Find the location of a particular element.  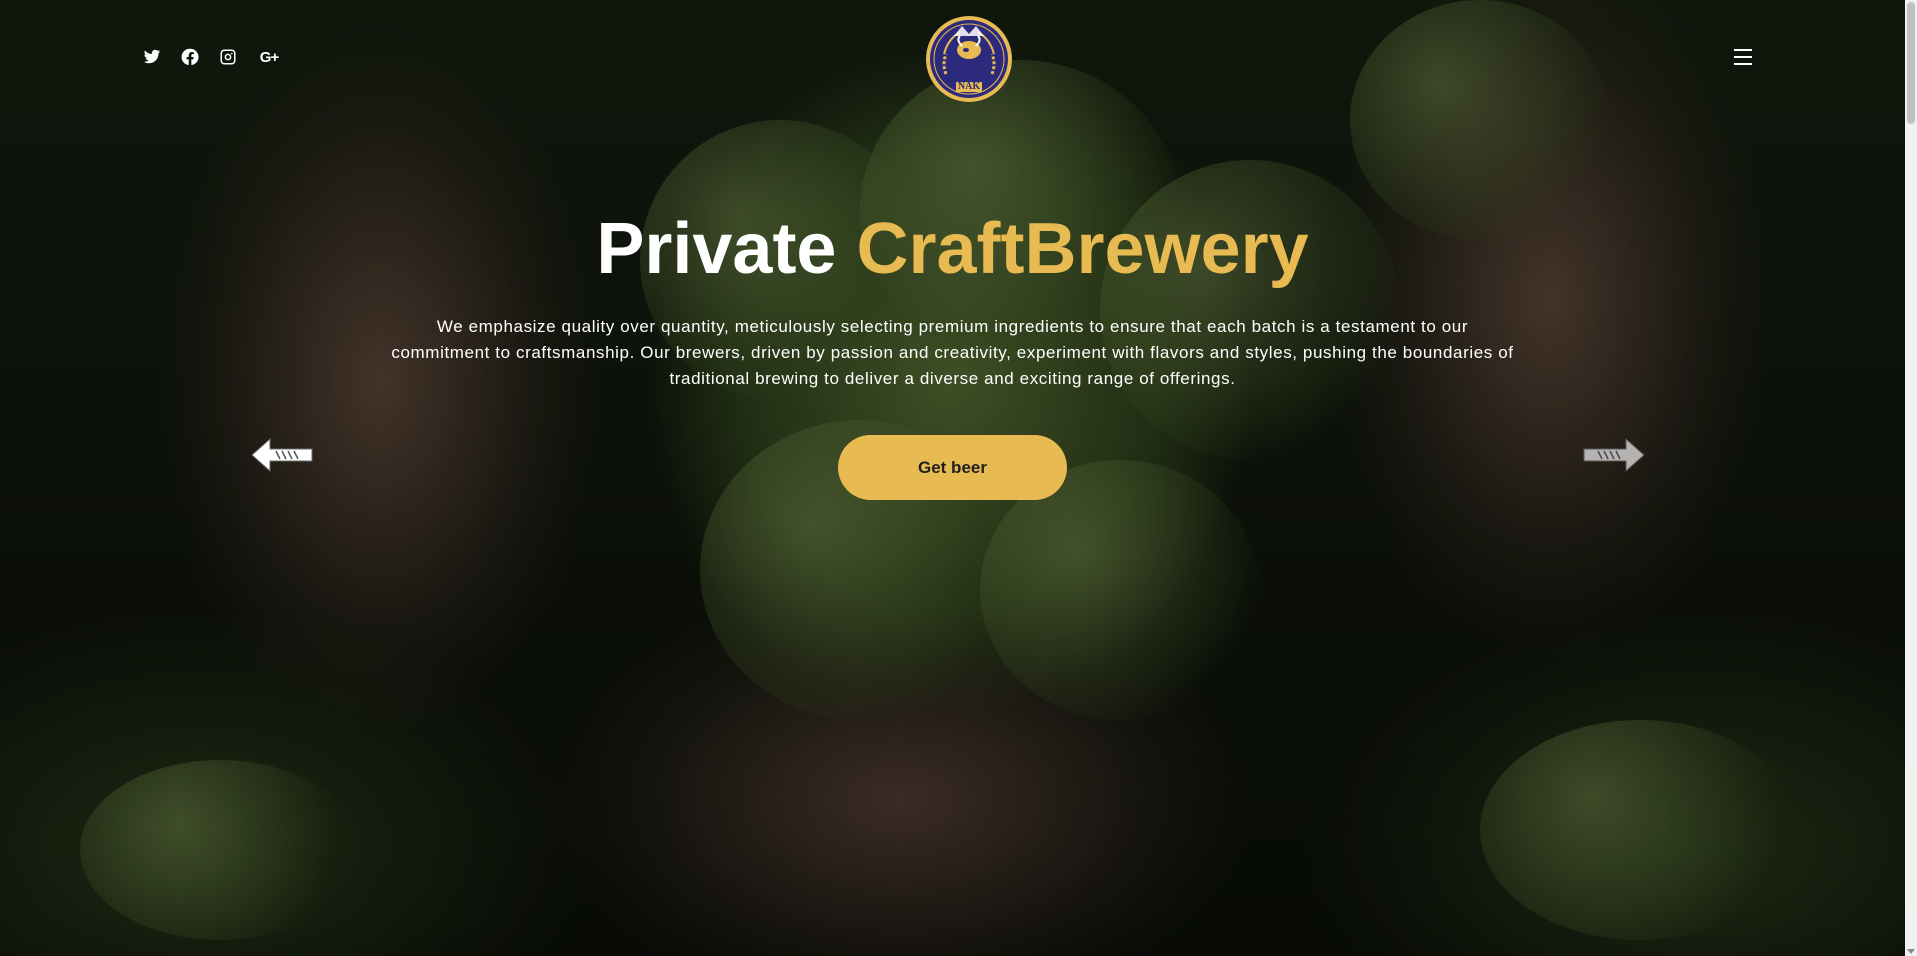

brand-logo: YAK N' NAK is located at coordinates (969, 61).